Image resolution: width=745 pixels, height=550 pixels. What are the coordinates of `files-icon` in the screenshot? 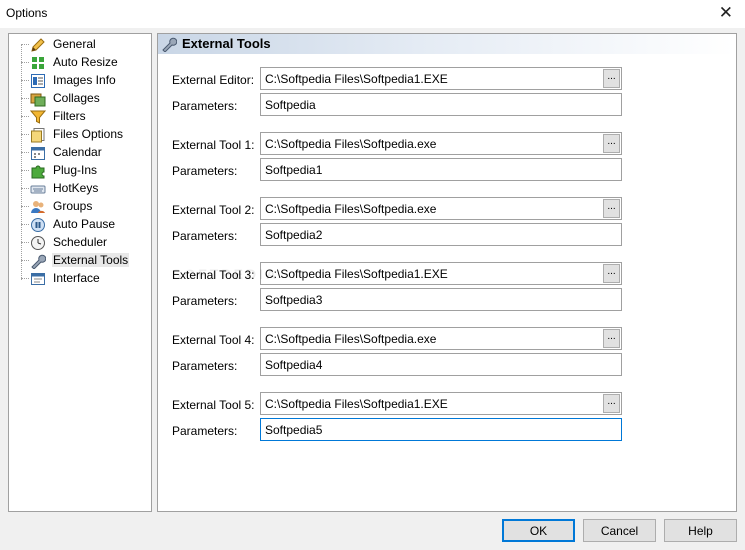 It's located at (38, 135).